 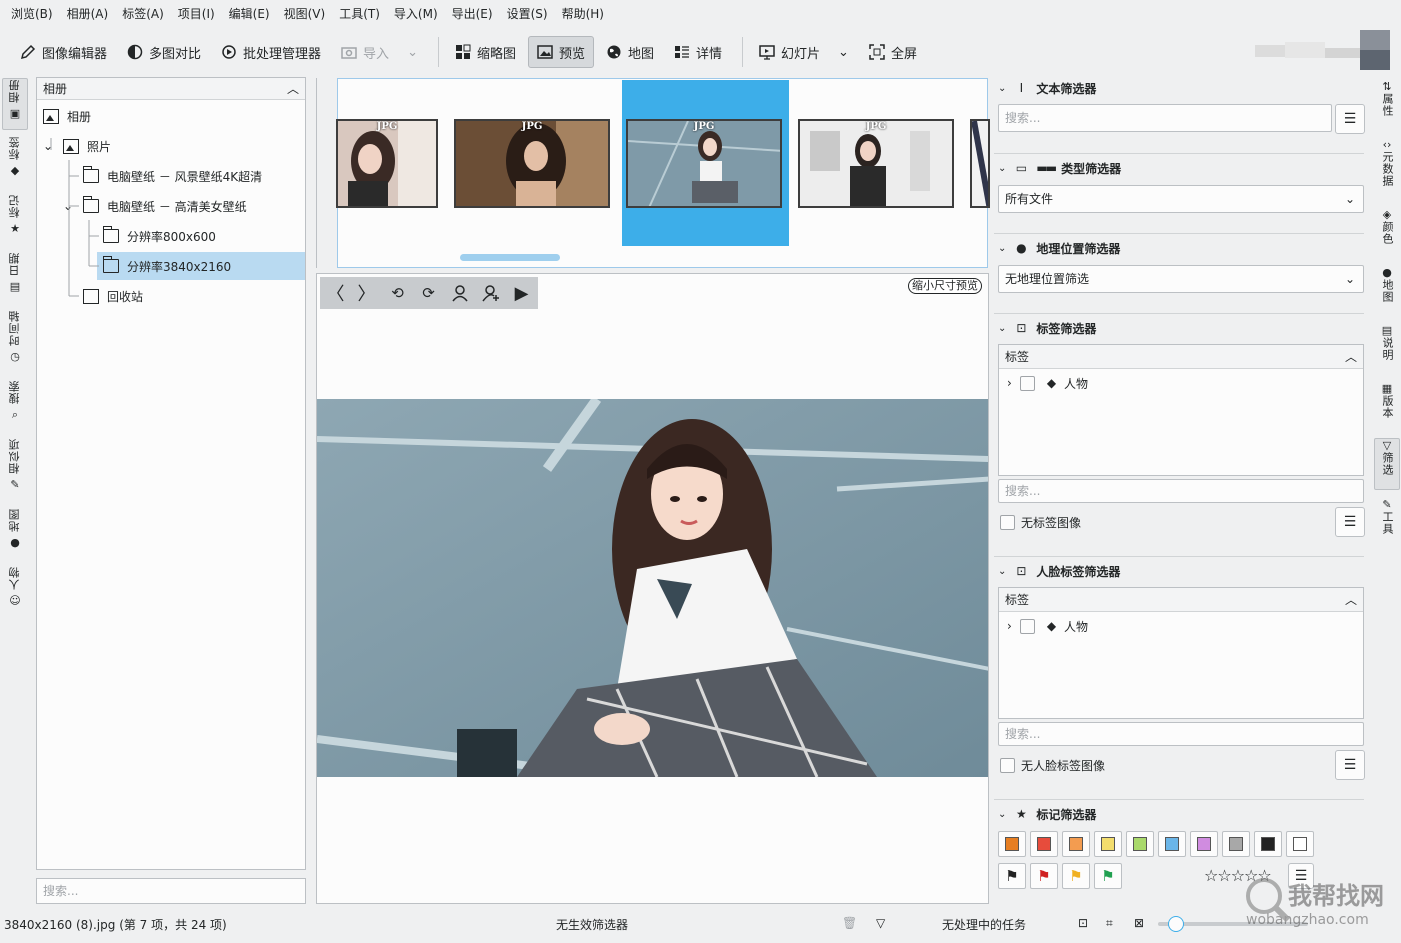 I want to click on trash-icon: 🗑, so click(x=849, y=923).